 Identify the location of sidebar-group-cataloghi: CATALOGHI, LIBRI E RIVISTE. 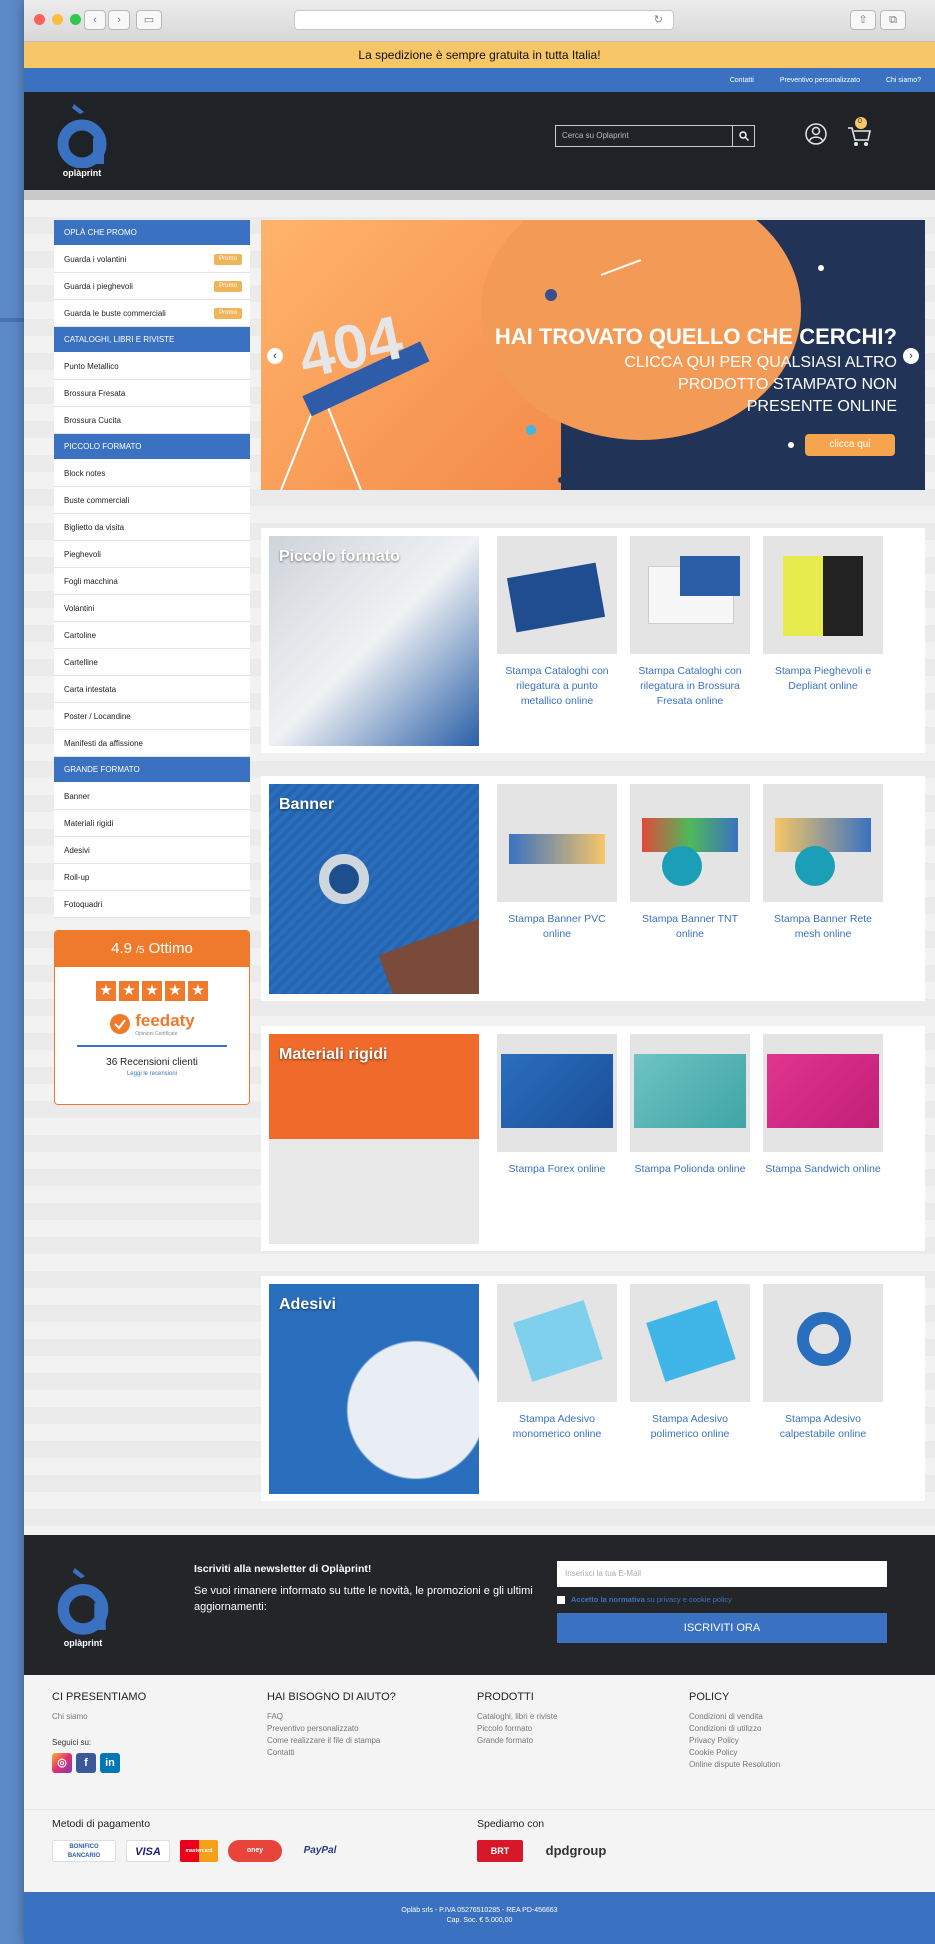
(152, 340).